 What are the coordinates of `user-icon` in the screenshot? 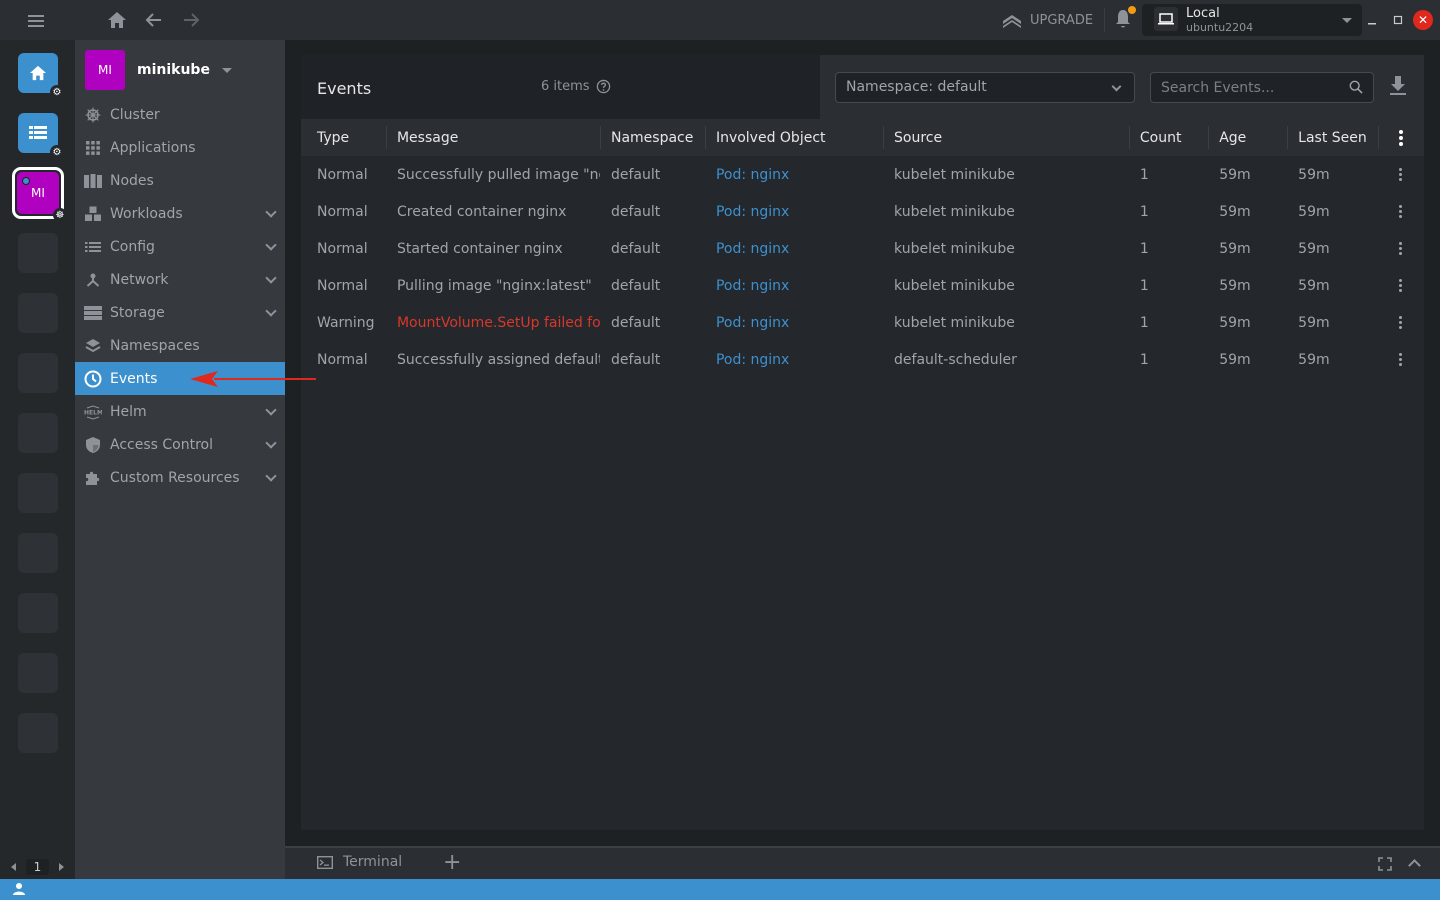 It's located at (19, 889).